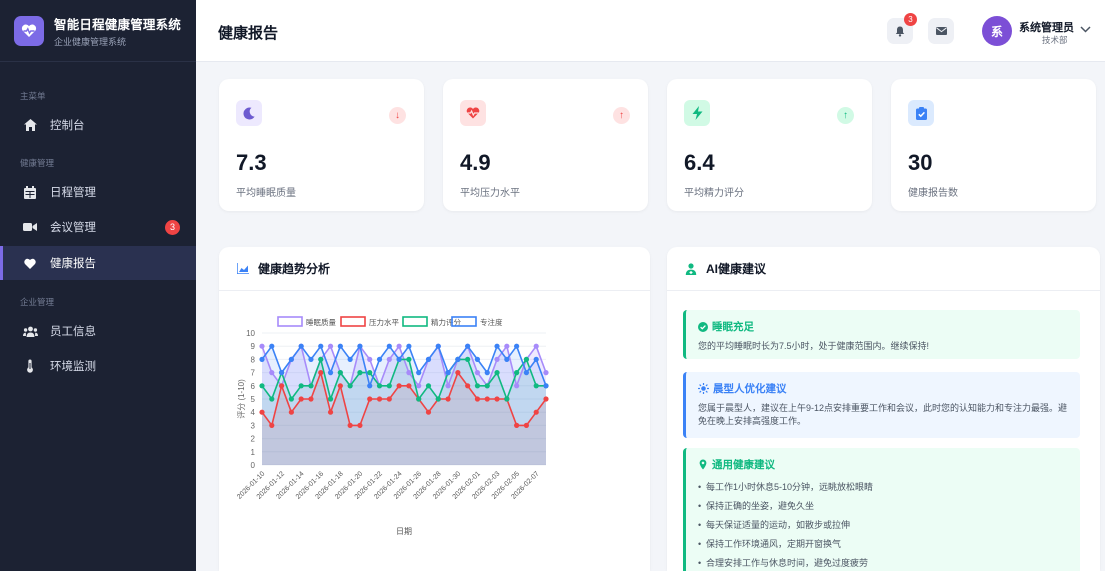 Image resolution: width=1105 pixels, height=571 pixels. Describe the element at coordinates (900, 31) in the screenshot. I see `bell-icon` at that location.